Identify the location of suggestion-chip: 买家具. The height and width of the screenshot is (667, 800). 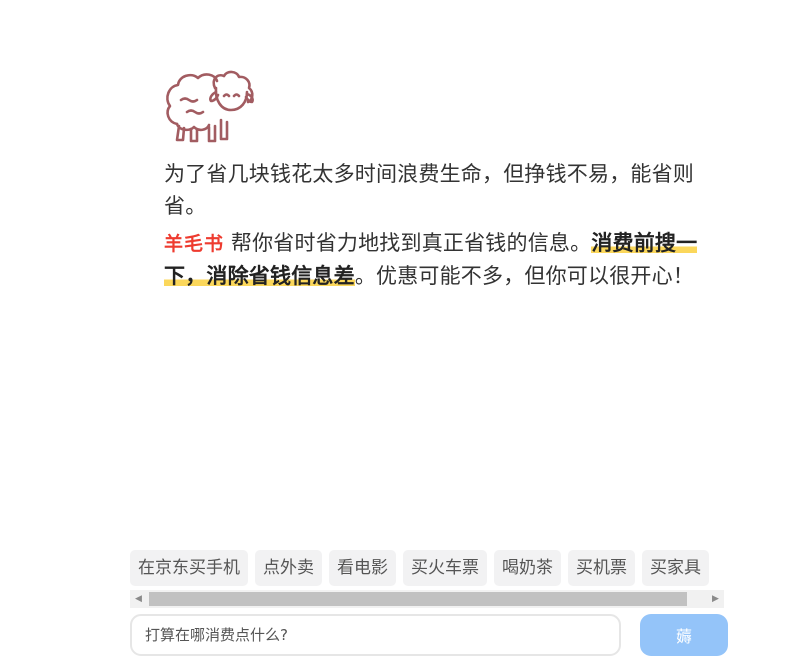
(675, 568).